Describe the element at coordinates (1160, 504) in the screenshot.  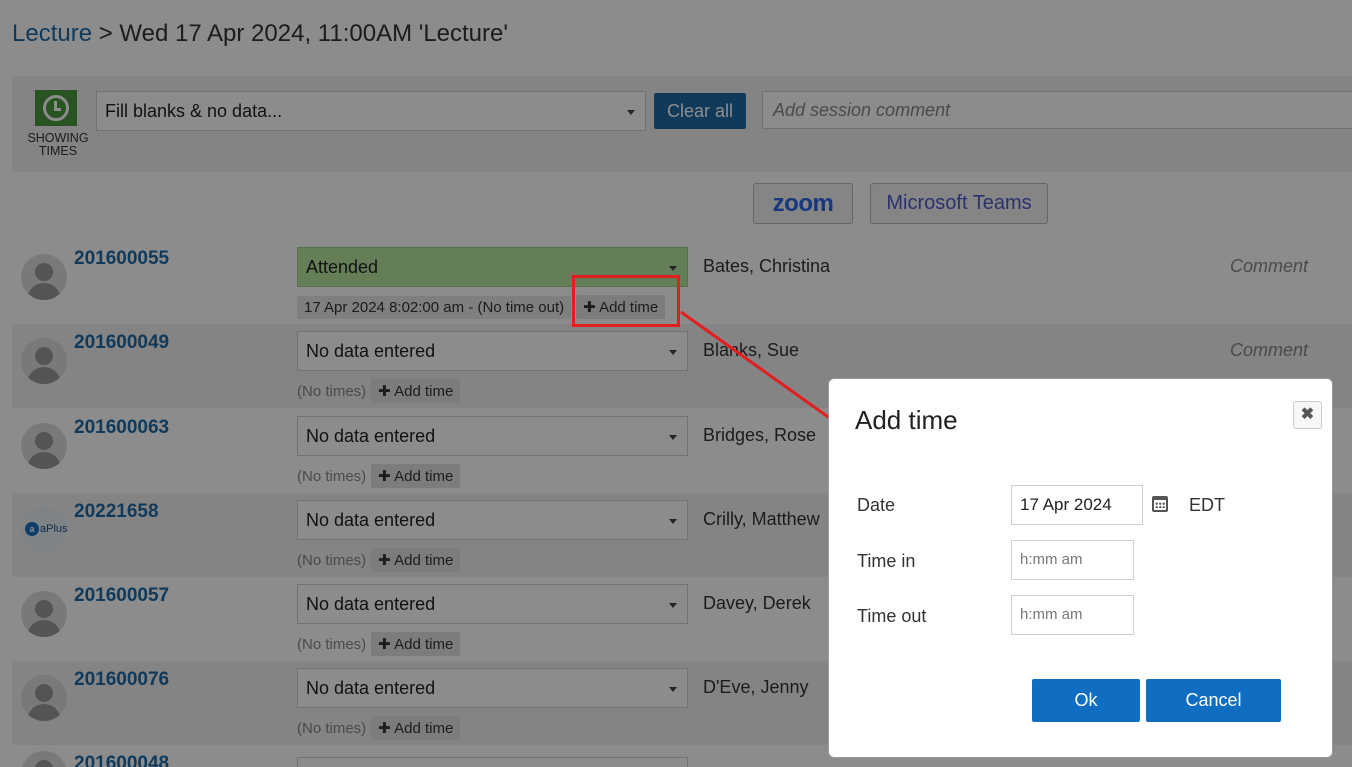
I see `calendar-icon` at that location.